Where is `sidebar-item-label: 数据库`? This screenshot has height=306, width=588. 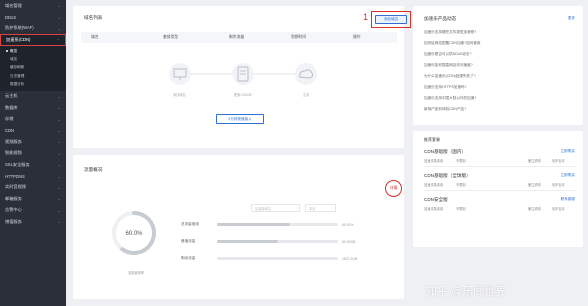 sidebar-item-label: 数据库 is located at coordinates (11, 107).